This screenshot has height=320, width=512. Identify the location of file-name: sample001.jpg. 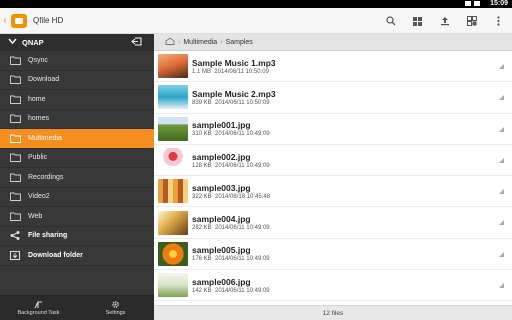
(221, 125).